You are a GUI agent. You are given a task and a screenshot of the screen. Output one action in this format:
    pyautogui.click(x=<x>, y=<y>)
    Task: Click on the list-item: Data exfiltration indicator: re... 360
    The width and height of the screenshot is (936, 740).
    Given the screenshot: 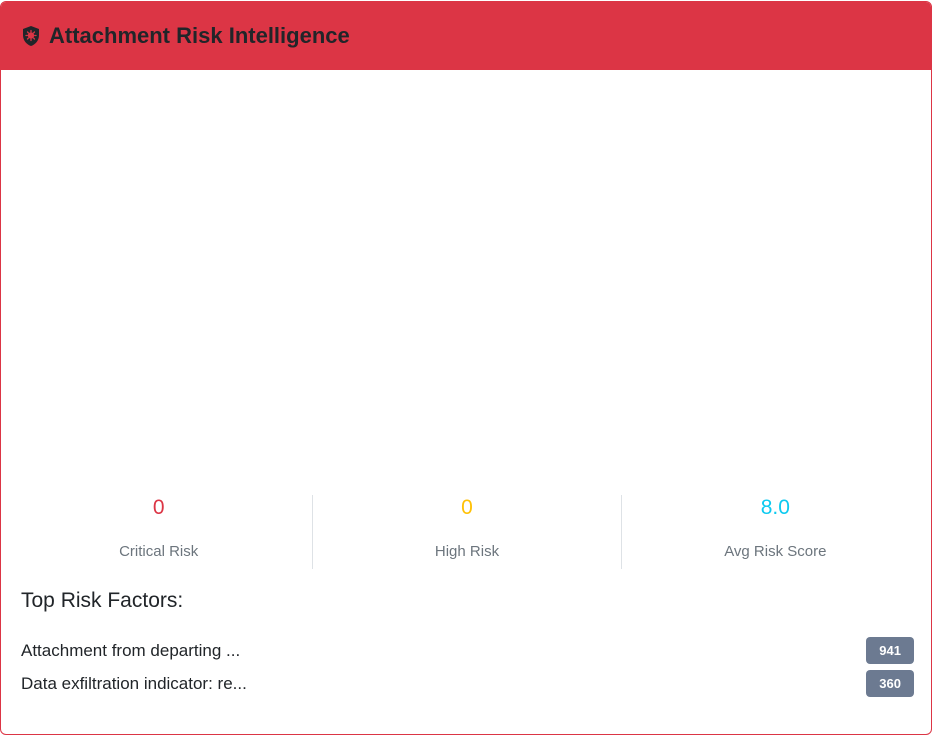 What is the action you would take?
    pyautogui.click(x=467, y=683)
    